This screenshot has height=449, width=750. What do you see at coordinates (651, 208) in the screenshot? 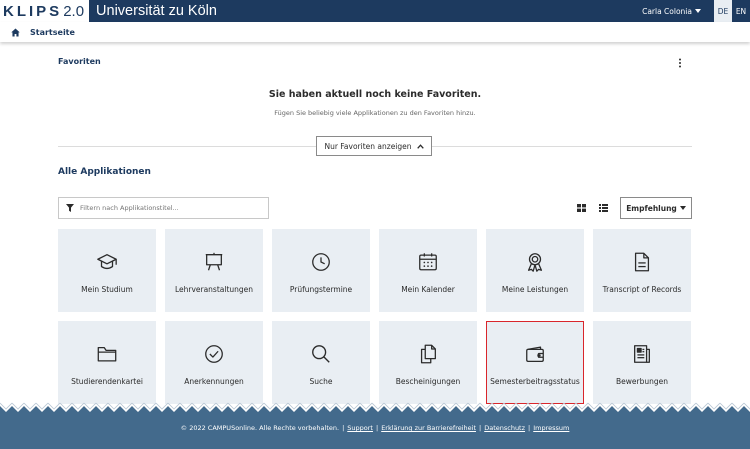
I see `sort-label: Empfehlung` at bounding box center [651, 208].